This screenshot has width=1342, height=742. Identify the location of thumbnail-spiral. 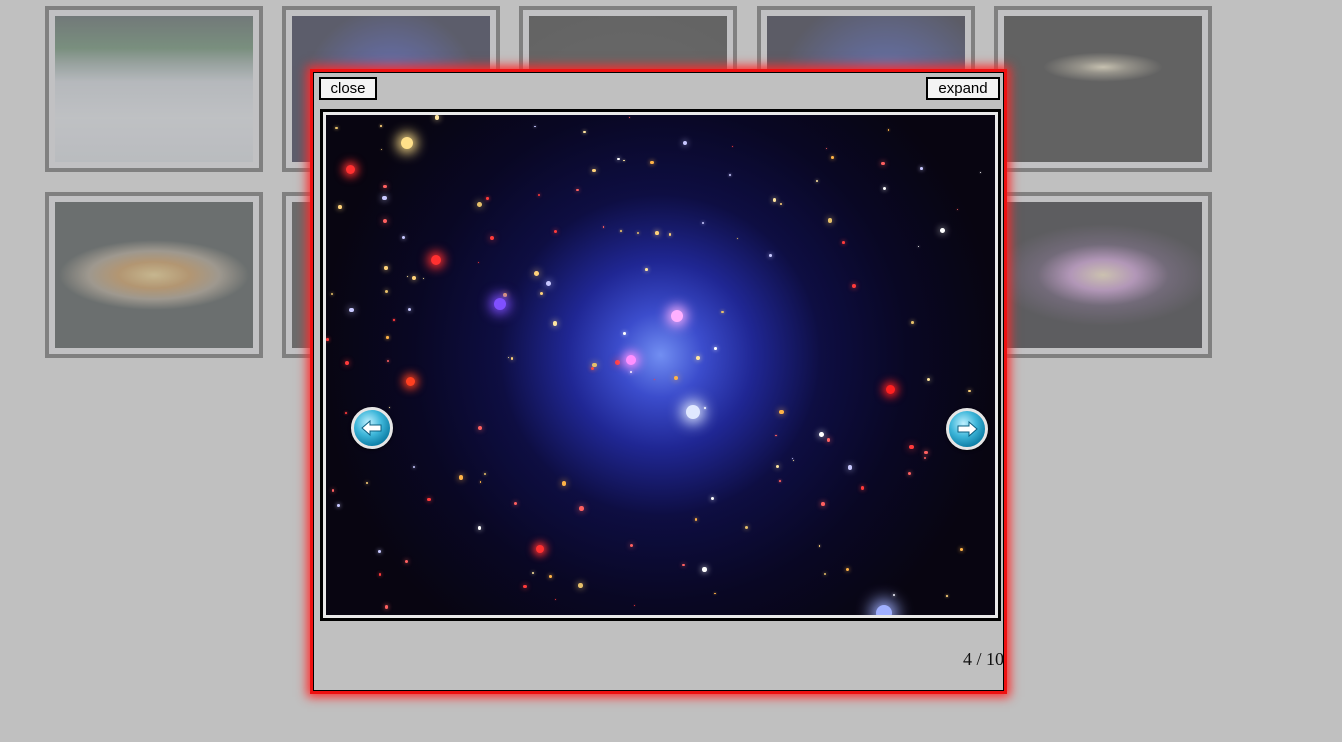
(1103, 275).